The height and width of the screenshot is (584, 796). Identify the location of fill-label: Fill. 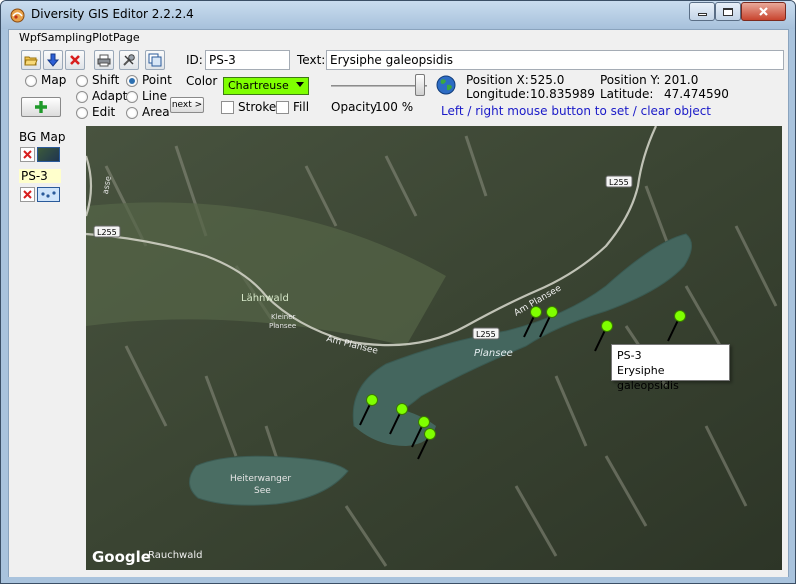
(301, 107).